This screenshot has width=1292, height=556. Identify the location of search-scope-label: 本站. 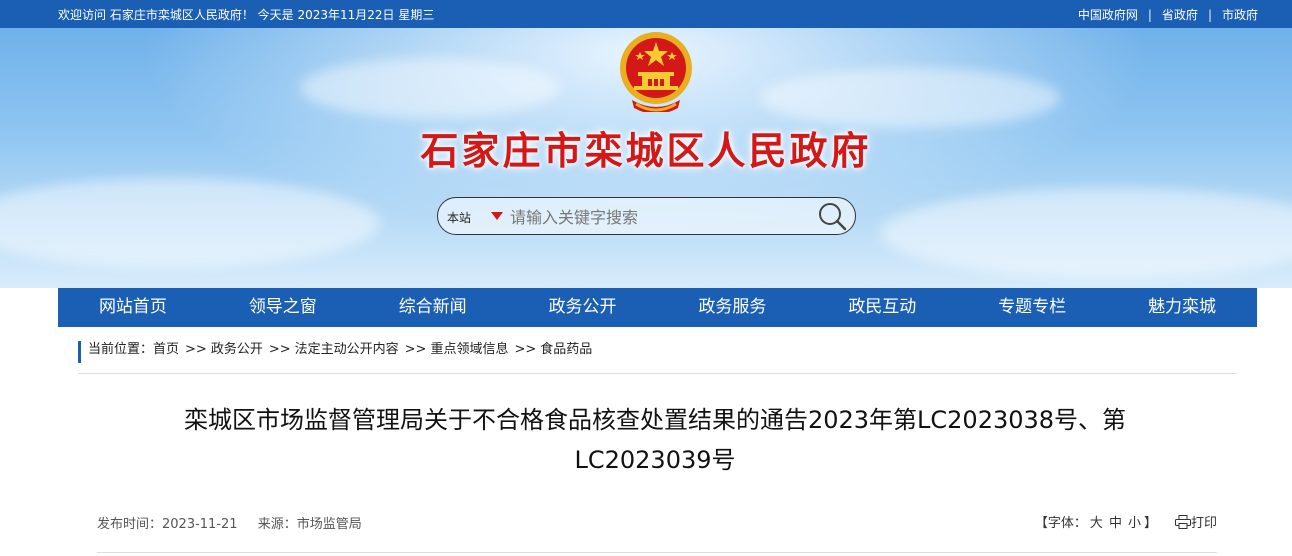
(459, 217).